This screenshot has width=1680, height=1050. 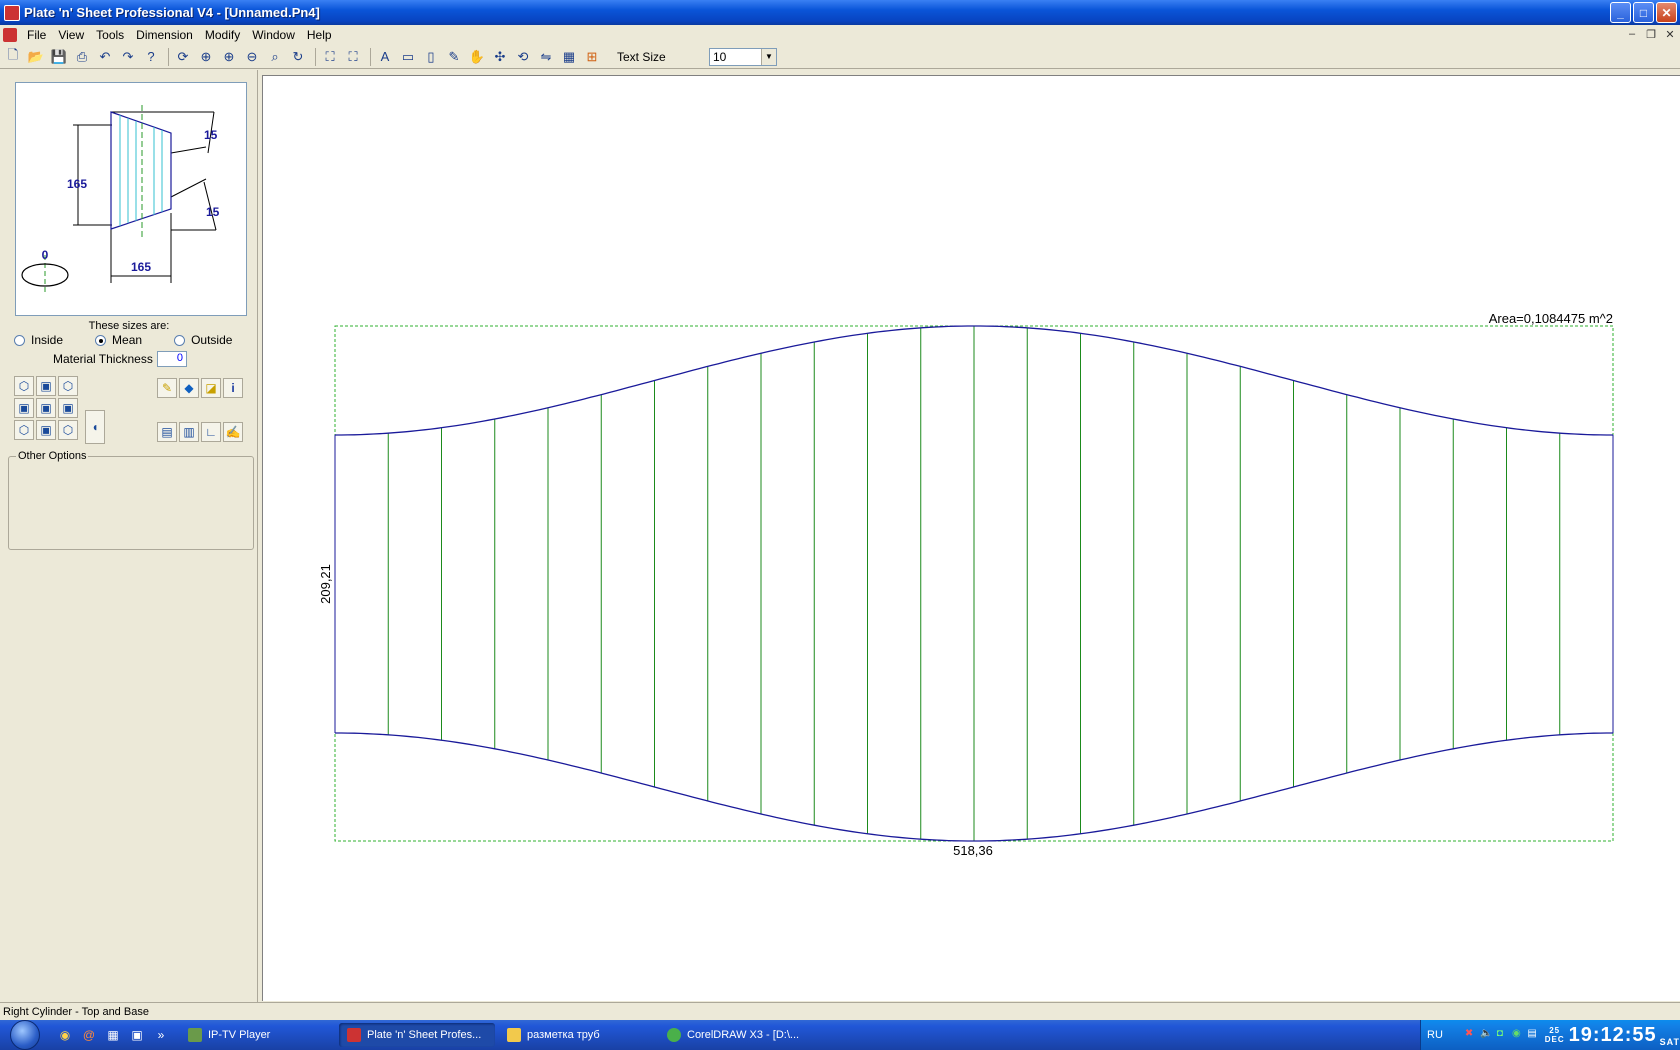 I want to click on zoom-out-icon: ⊖, so click(x=252, y=57).